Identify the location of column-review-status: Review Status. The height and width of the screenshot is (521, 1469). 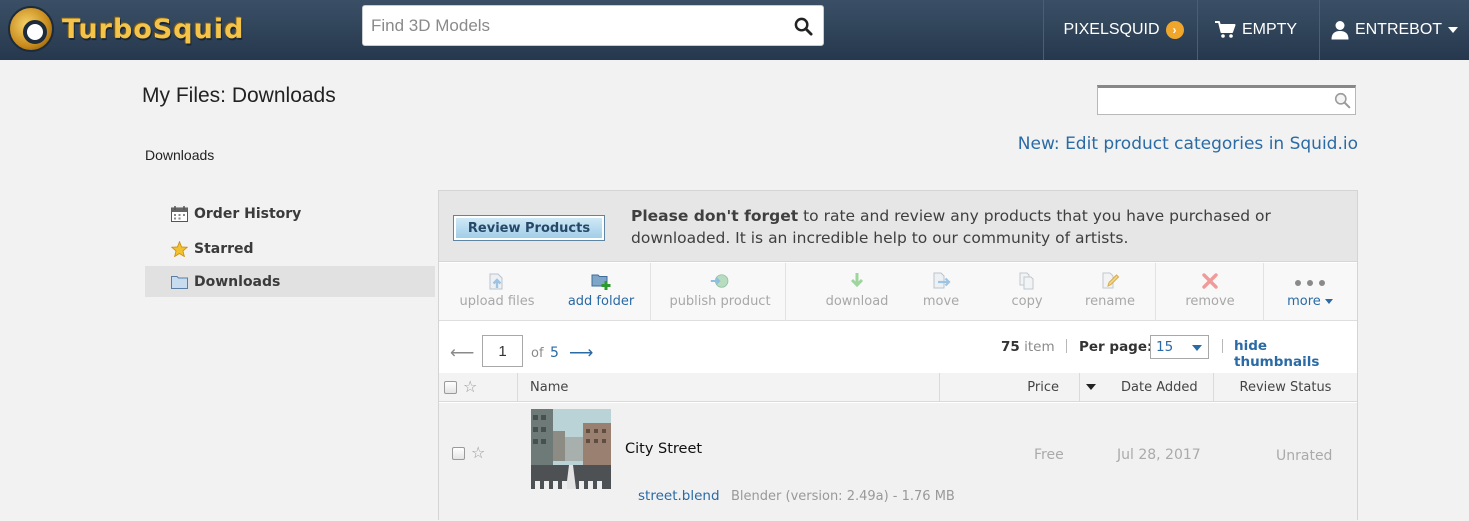
(1285, 387).